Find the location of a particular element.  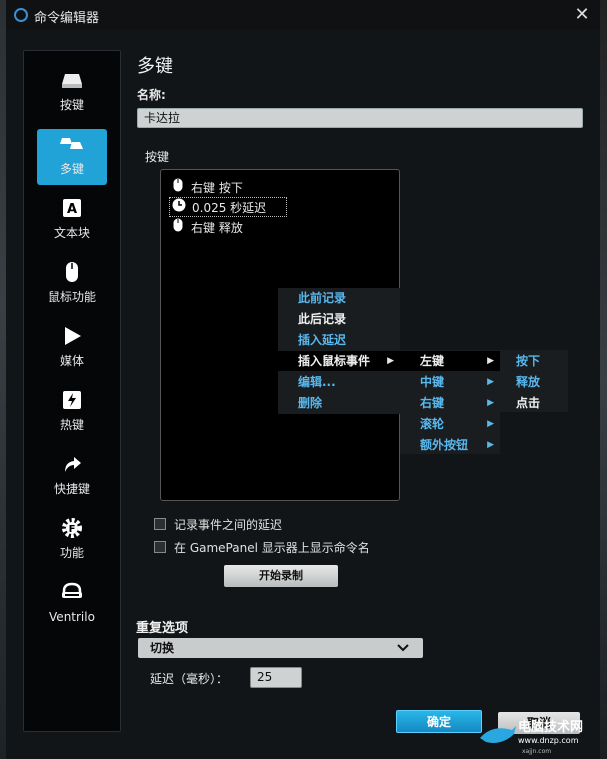

page-title: 多键 is located at coordinates (155, 66).